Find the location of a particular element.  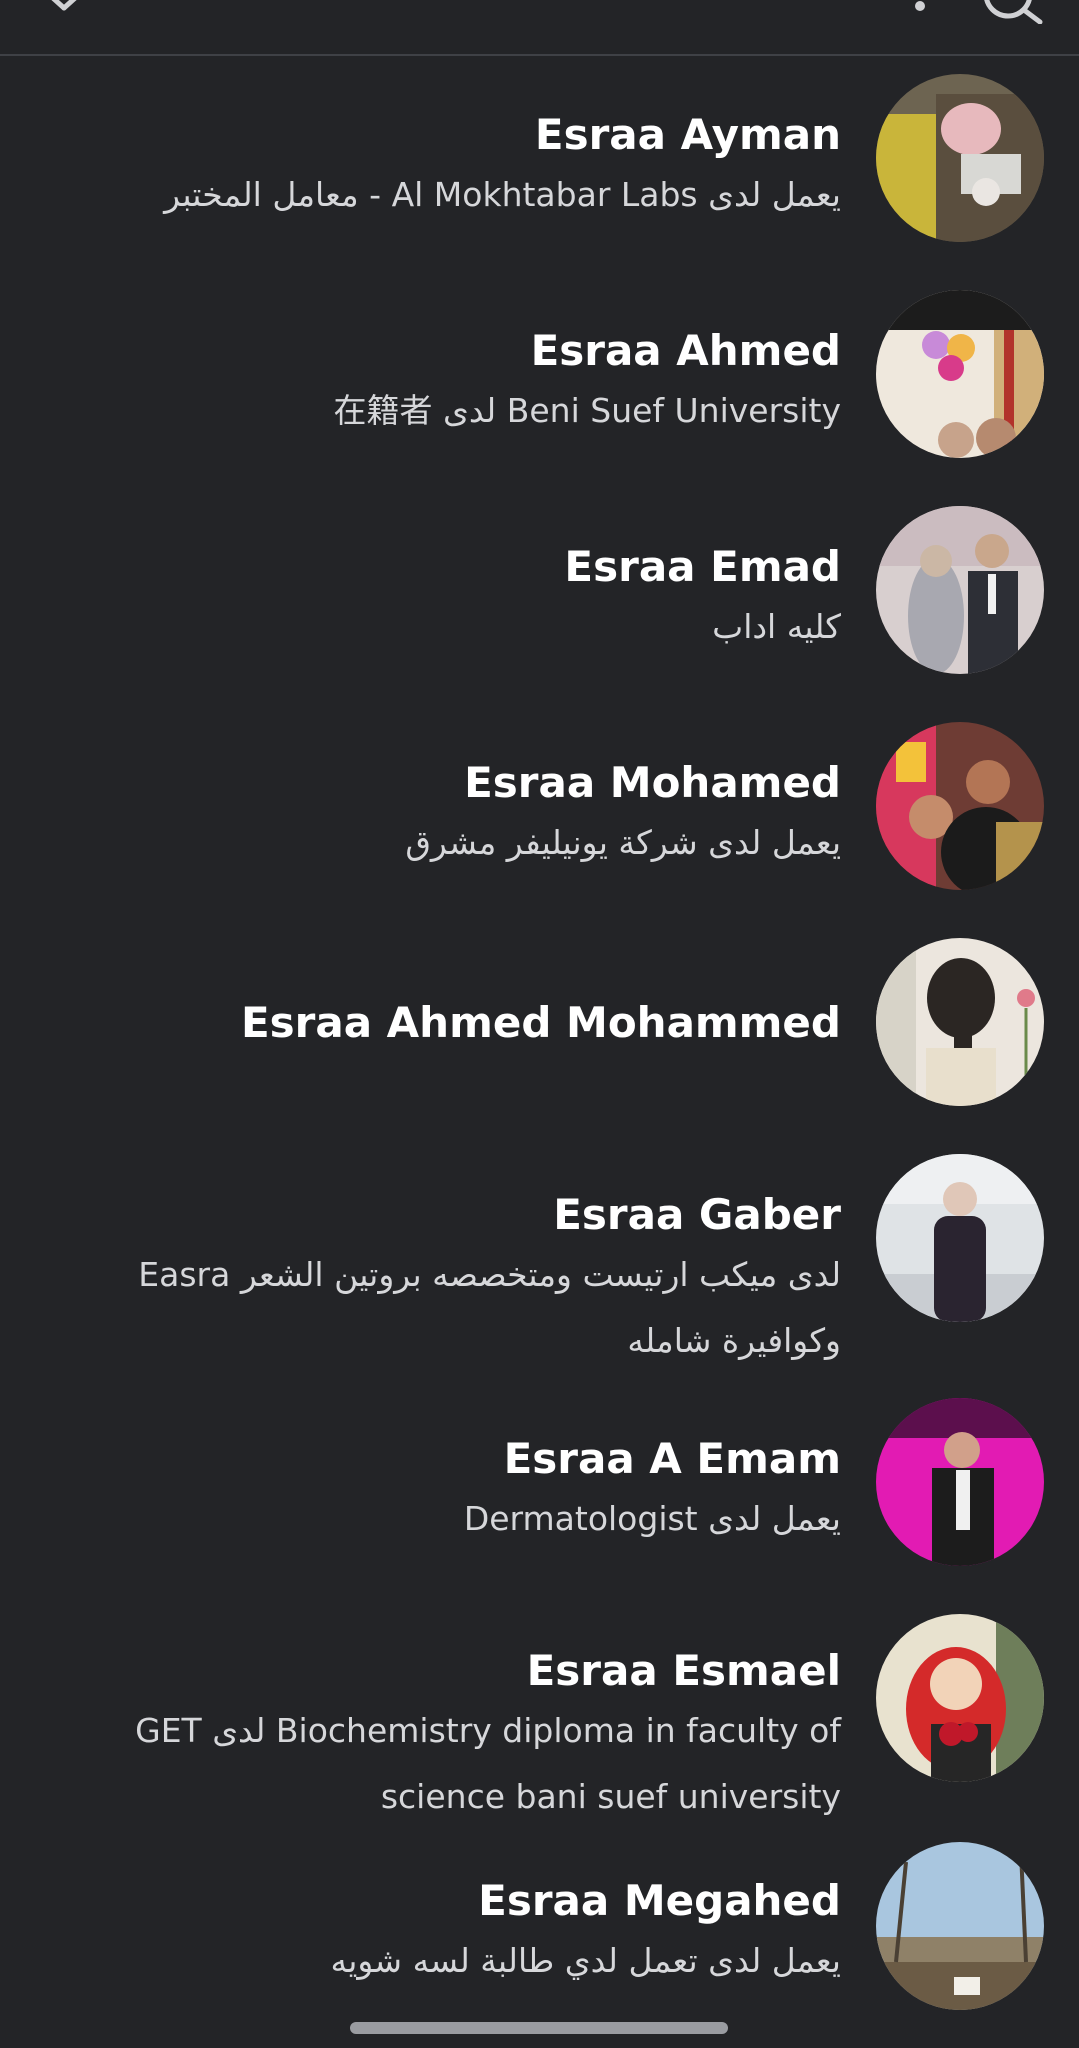

top-divider is located at coordinates (539, 55).